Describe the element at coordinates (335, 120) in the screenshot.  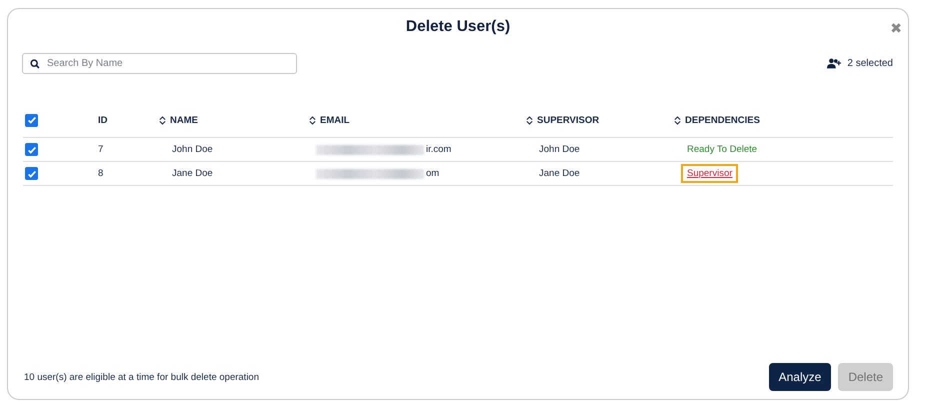
I see `column-header: EMAIL` at that location.